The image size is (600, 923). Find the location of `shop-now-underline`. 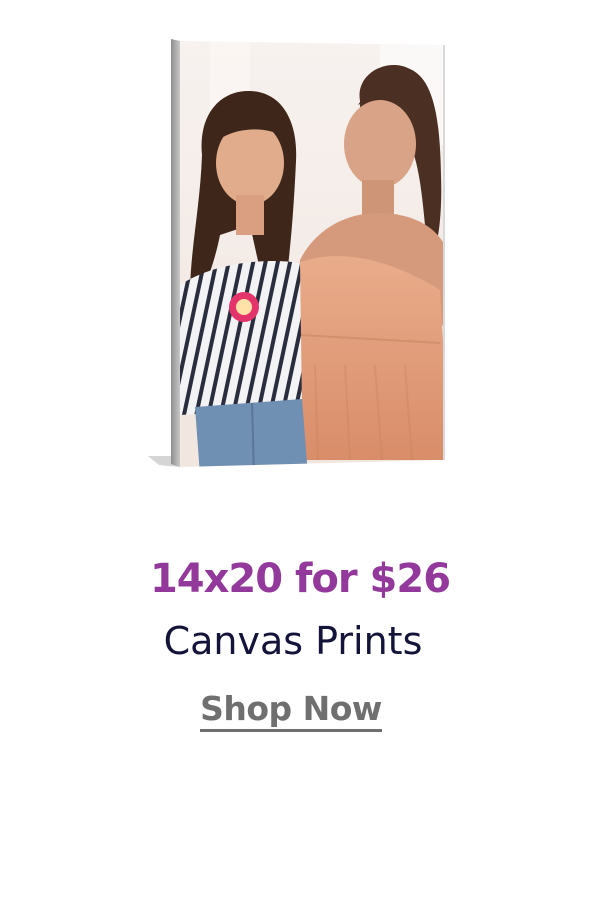

shop-now-underline is located at coordinates (291, 730).